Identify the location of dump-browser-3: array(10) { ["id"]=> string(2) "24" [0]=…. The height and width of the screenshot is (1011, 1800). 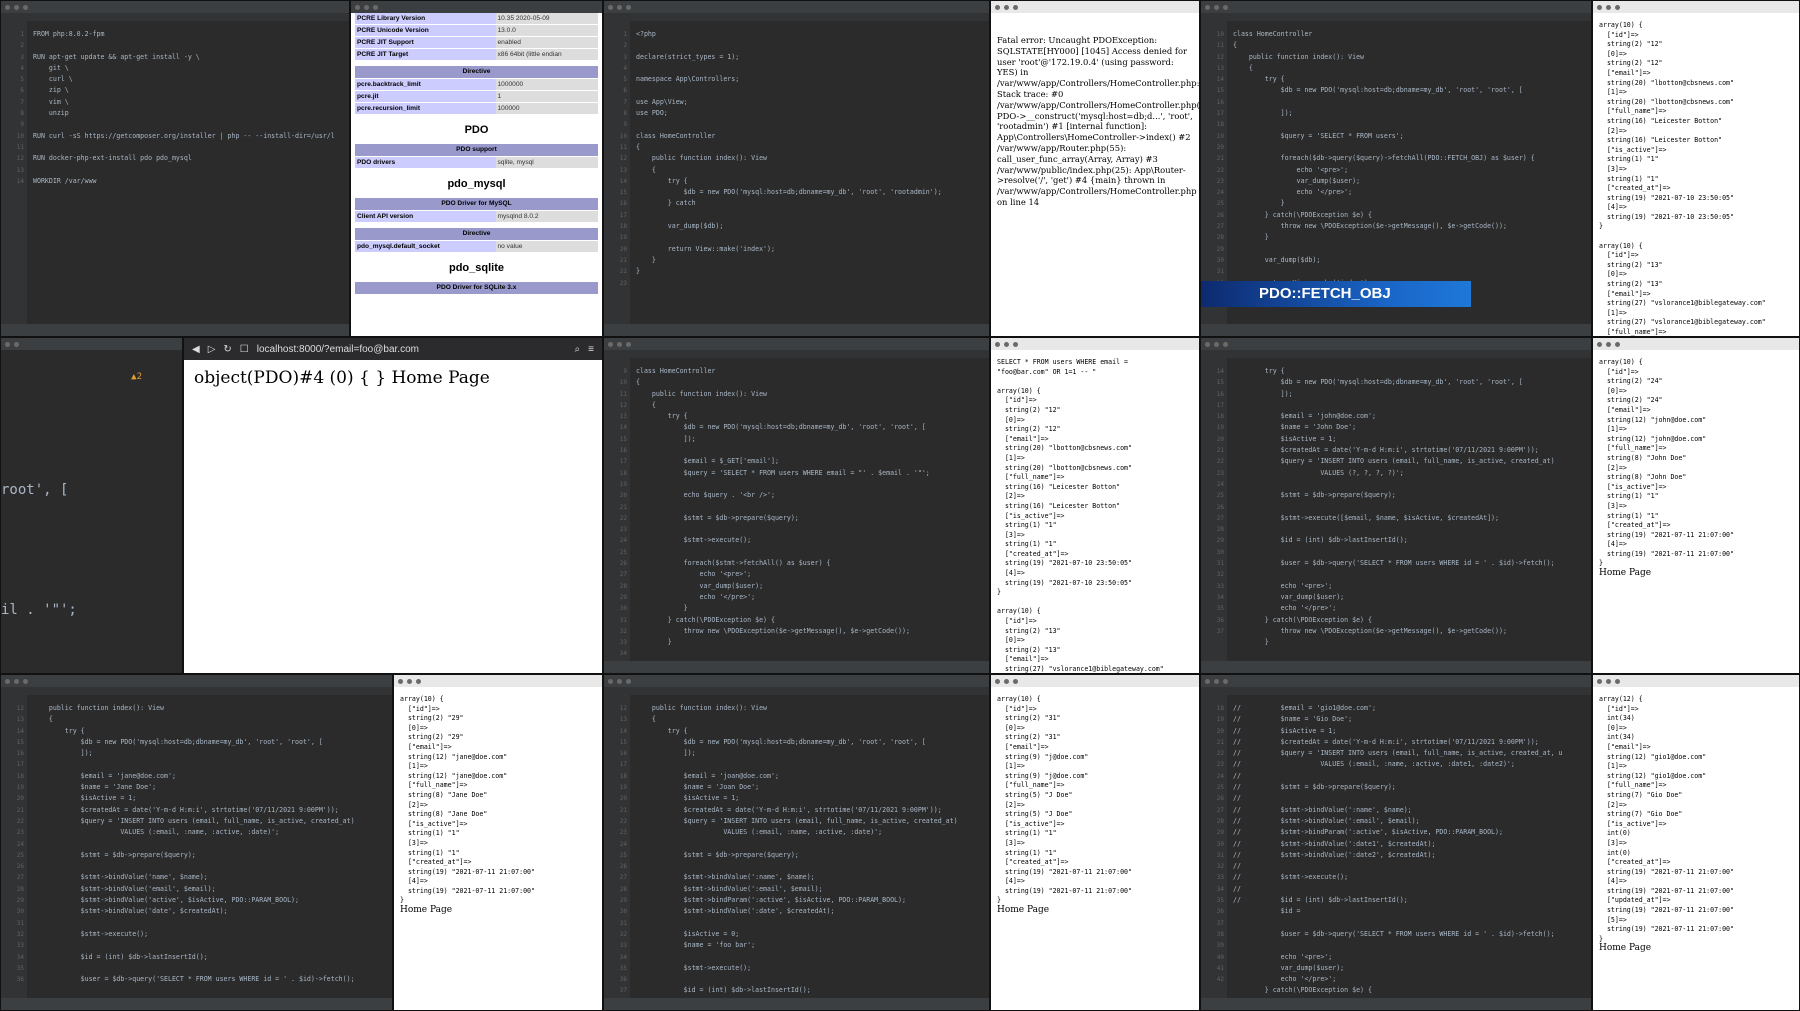
(1696, 505).